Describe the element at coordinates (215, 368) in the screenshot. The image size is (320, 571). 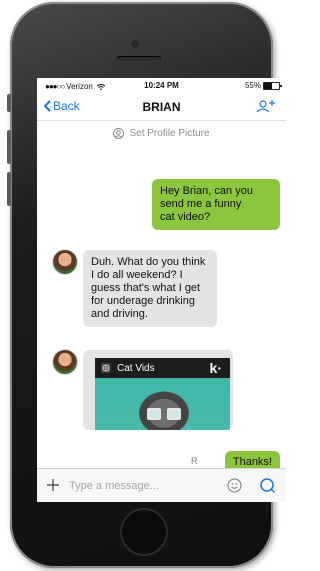
I see `k-logo: k·` at that location.